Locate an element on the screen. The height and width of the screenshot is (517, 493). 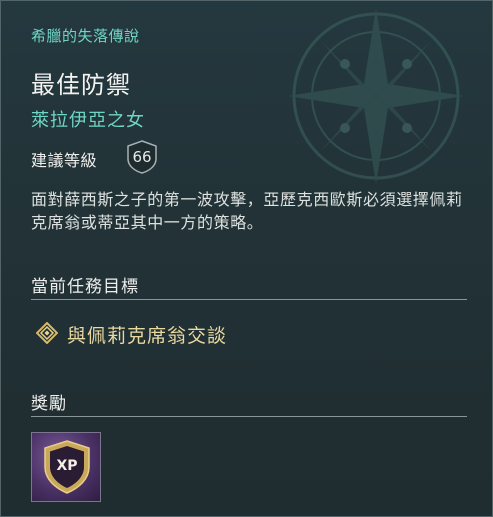
compass-rose-watermark-icon is located at coordinates (376, 96).